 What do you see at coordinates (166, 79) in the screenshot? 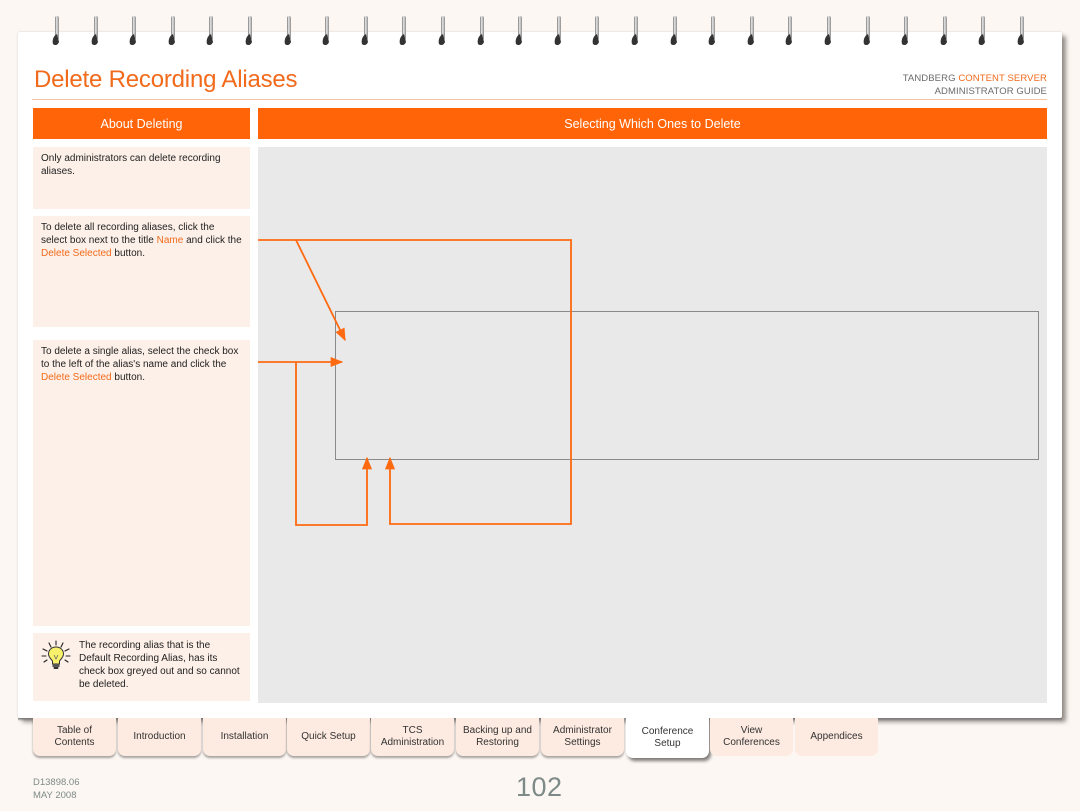
I see `page-title: Delete Recording Aliases` at bounding box center [166, 79].